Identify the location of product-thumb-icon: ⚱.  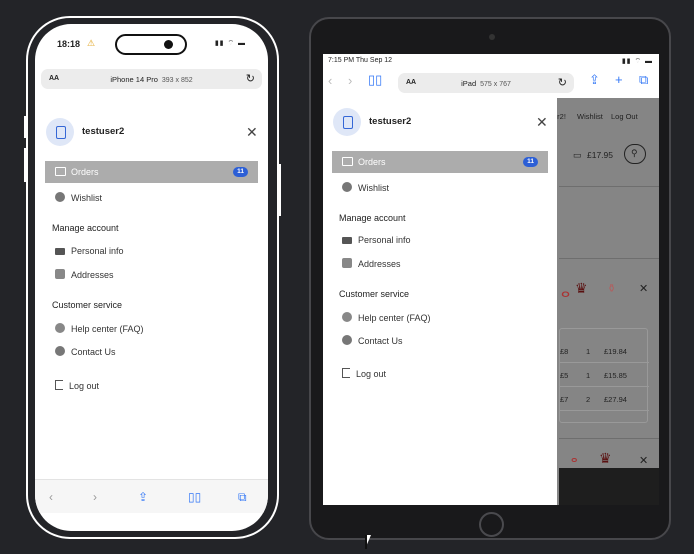
(612, 289).